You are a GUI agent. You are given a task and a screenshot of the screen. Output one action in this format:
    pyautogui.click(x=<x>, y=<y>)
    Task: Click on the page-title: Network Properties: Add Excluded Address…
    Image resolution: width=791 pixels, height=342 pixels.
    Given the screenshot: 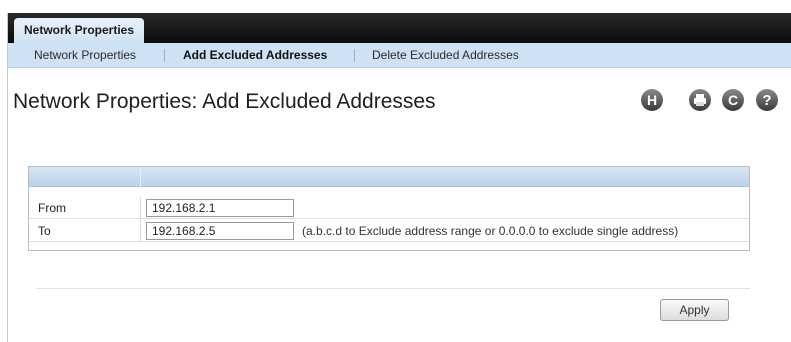 What is the action you would take?
    pyautogui.click(x=224, y=101)
    